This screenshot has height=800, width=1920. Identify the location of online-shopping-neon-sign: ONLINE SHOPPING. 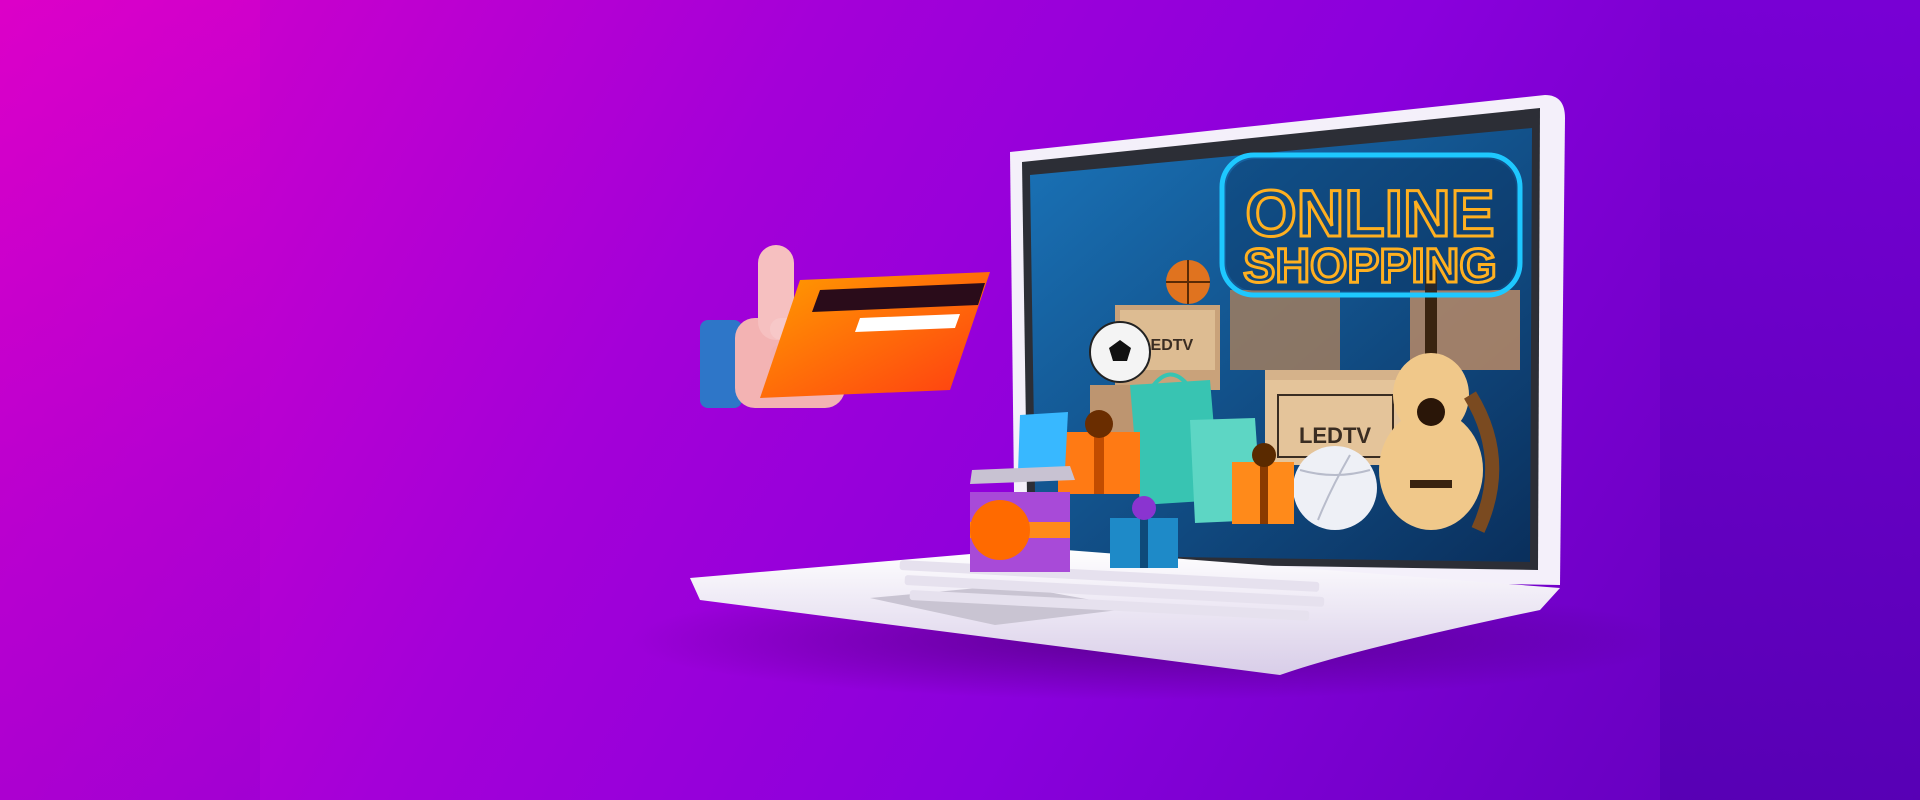
(1371, 225).